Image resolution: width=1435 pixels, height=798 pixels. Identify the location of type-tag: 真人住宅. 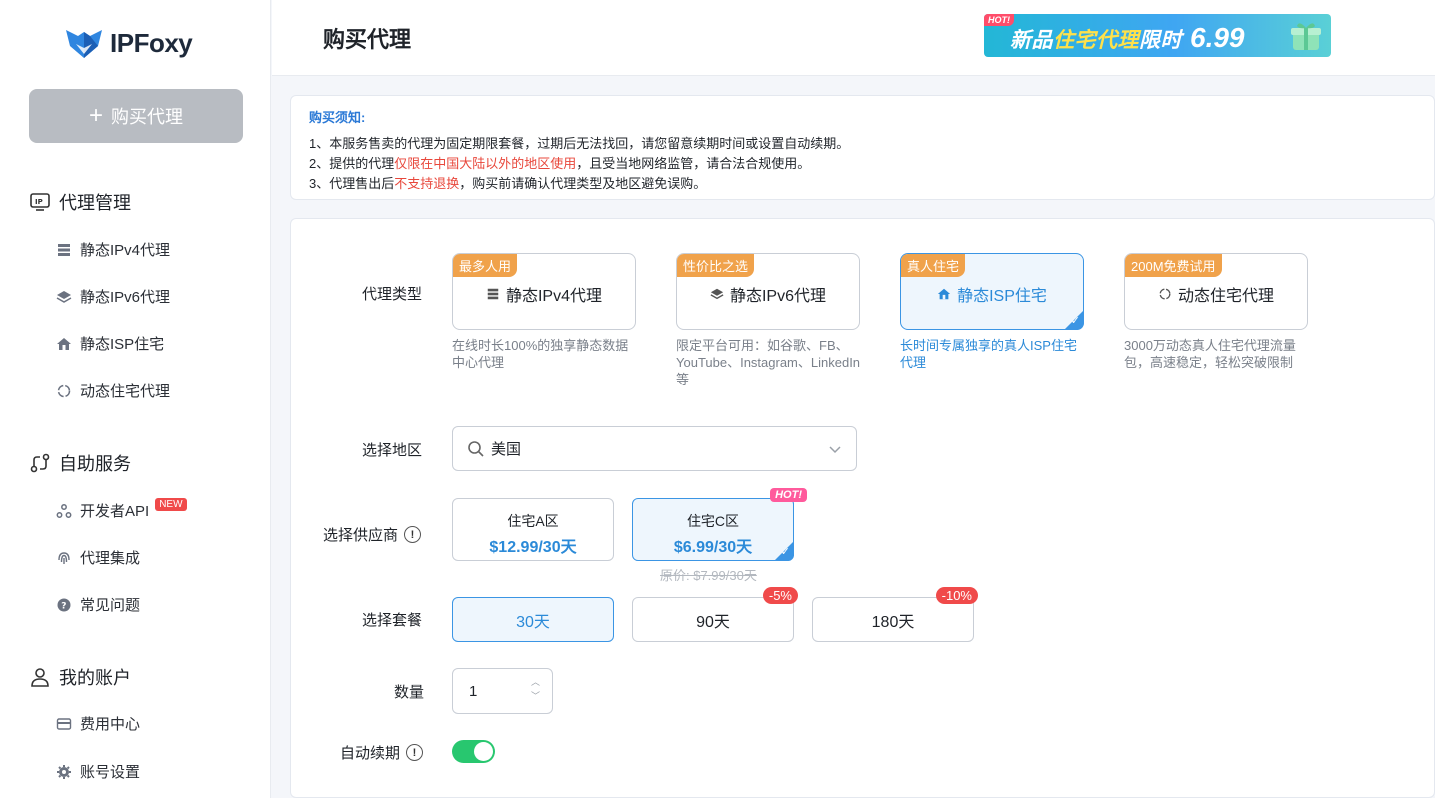
(933, 265).